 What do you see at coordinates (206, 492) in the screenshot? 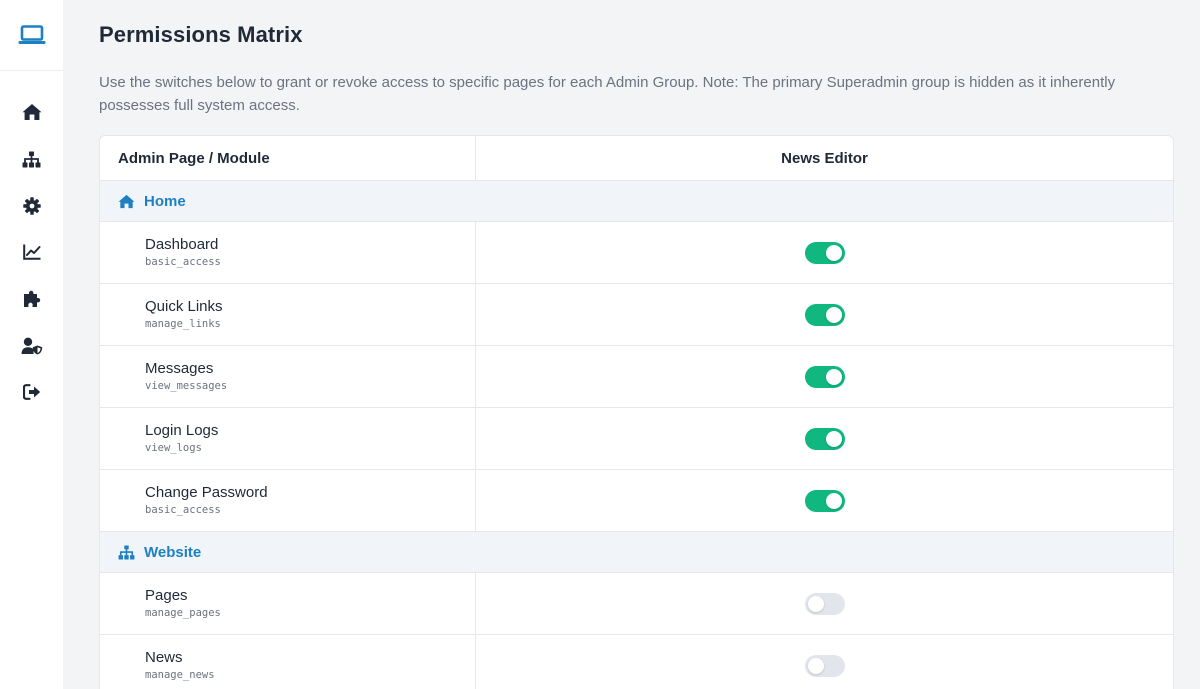
I see `permission-name: Change Password` at bounding box center [206, 492].